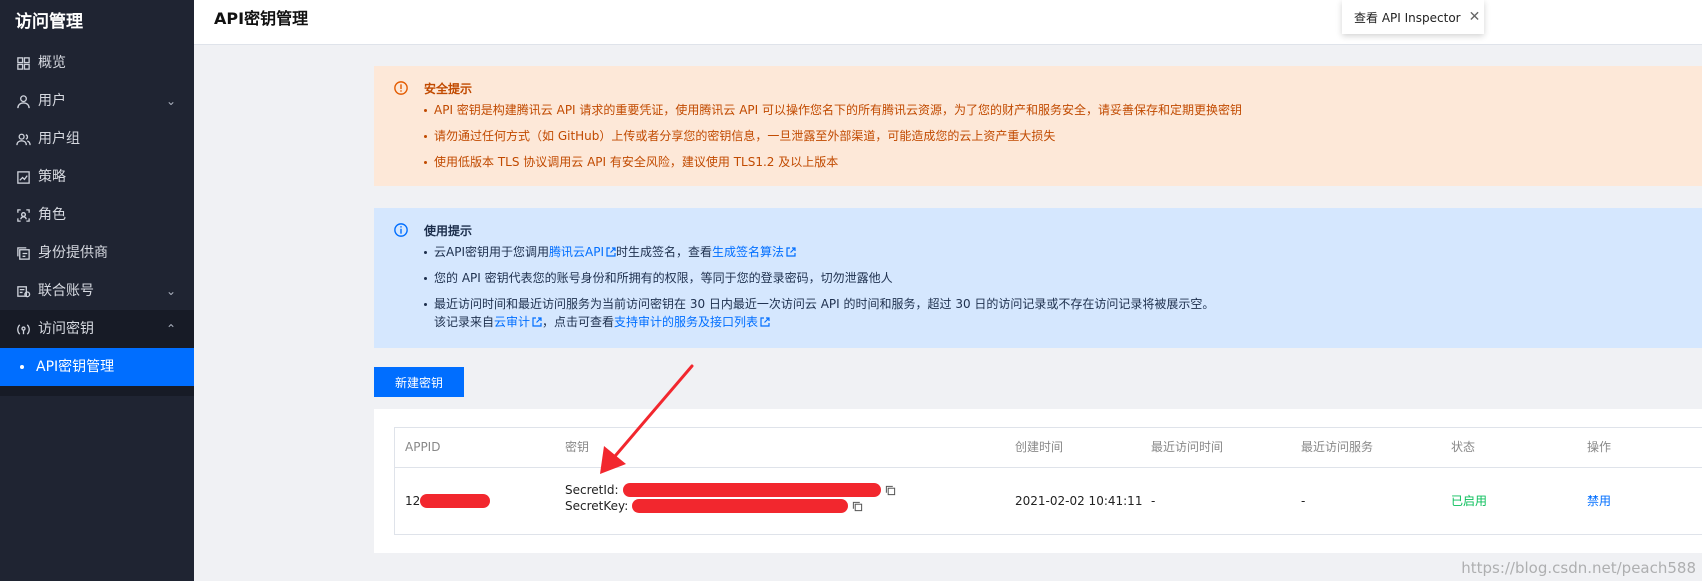 The width and height of the screenshot is (1702, 581). Describe the element at coordinates (1153, 501) in the screenshot. I see `last-access-time-cell: -` at that location.